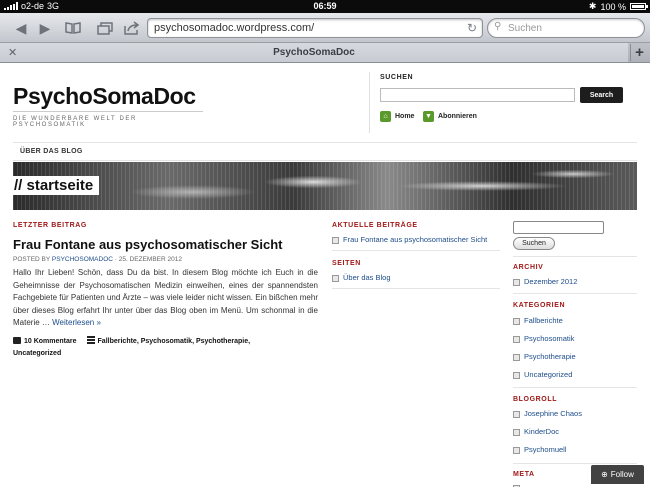 The height and width of the screenshot is (487, 650). I want to click on archive-item: Dezember 2012, so click(545, 282).